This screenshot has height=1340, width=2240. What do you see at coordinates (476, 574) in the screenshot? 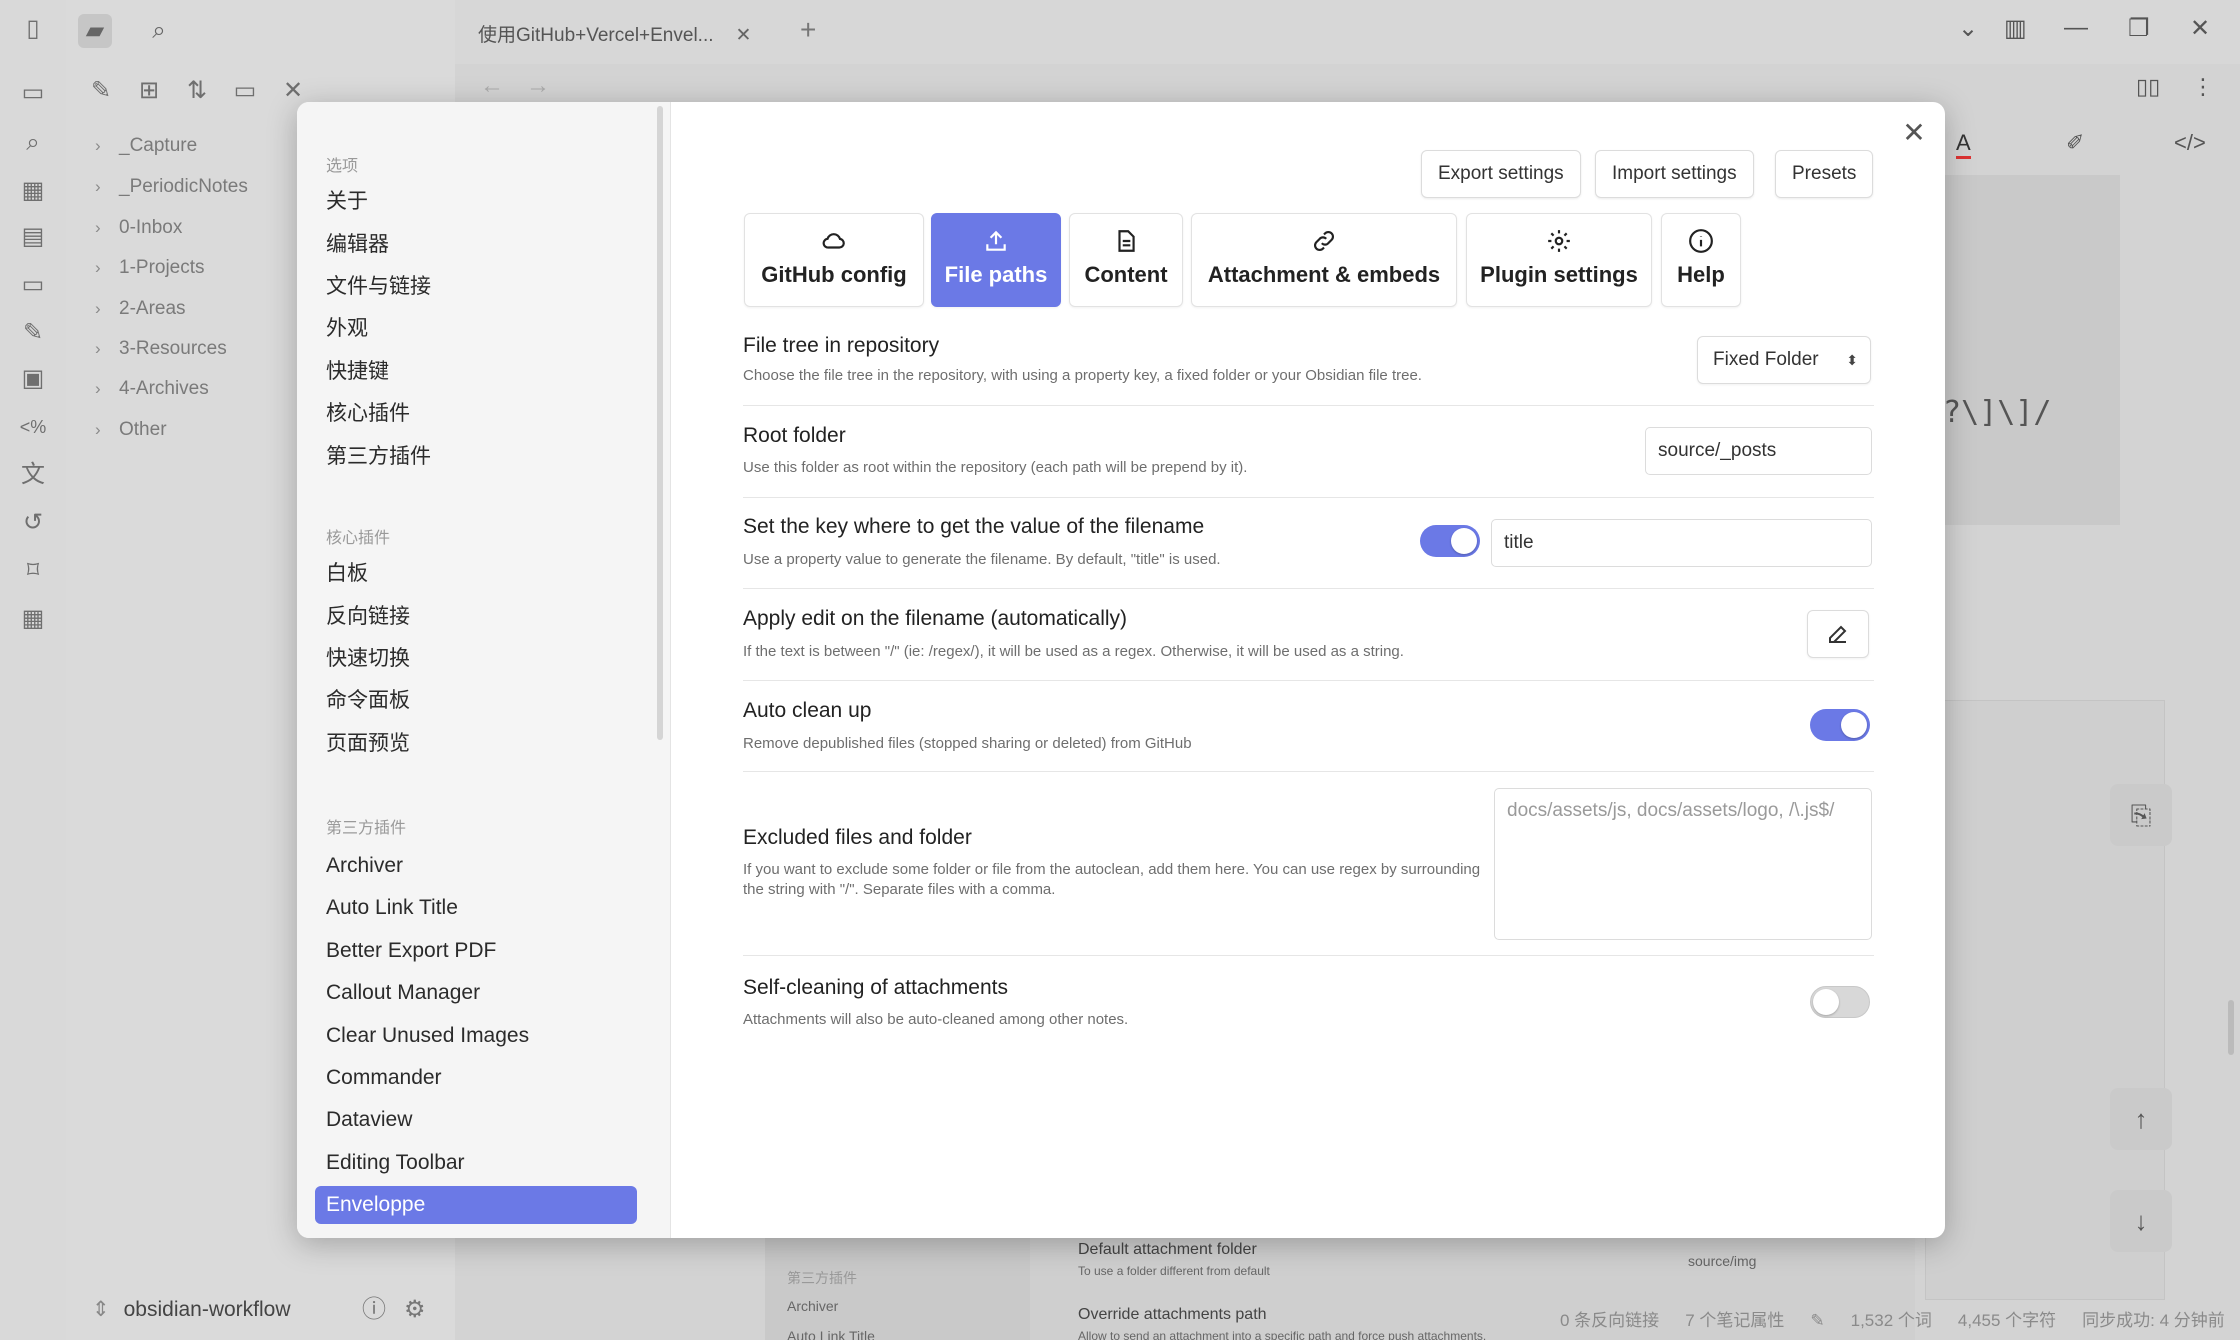
I see `nav-item-canvas: 白板` at bounding box center [476, 574].